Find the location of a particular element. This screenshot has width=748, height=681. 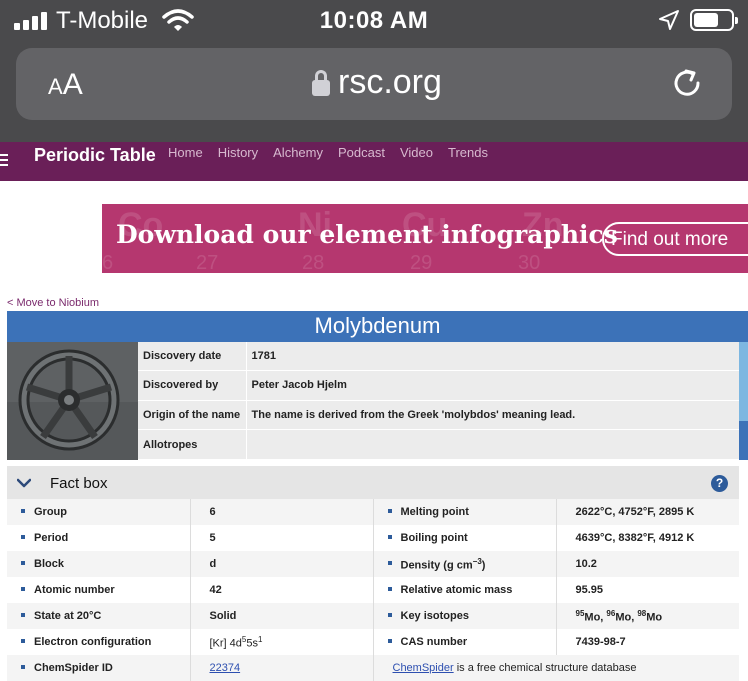

fact-label: Electron configuration is located at coordinates (99, 642).